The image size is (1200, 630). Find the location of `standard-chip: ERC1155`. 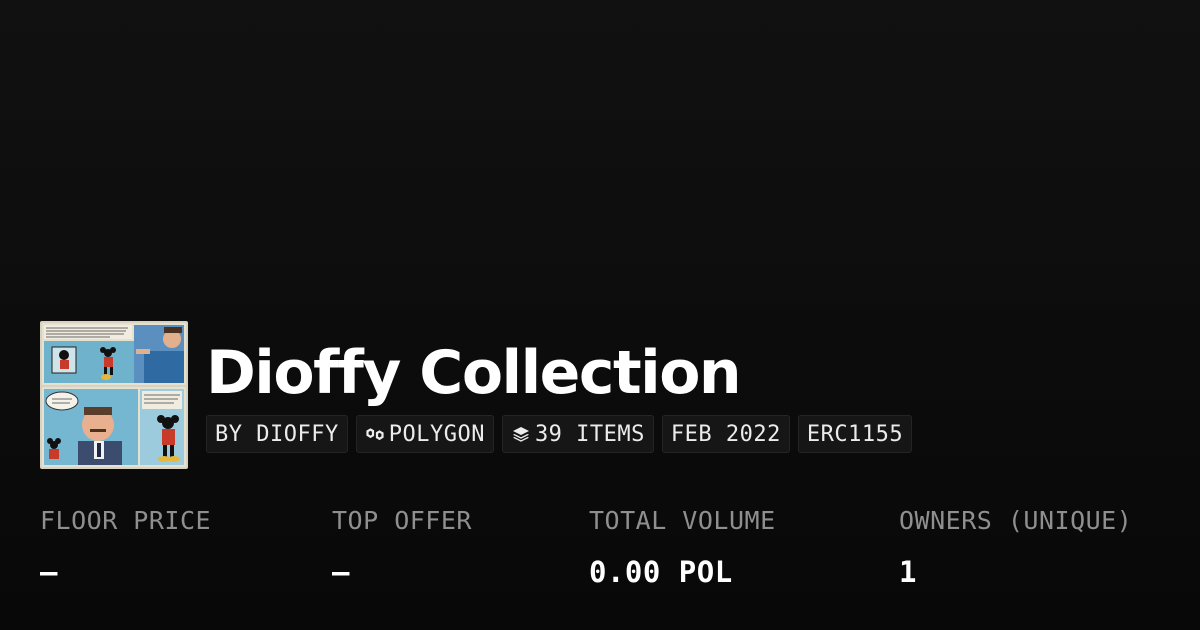

standard-chip: ERC1155 is located at coordinates (855, 434).